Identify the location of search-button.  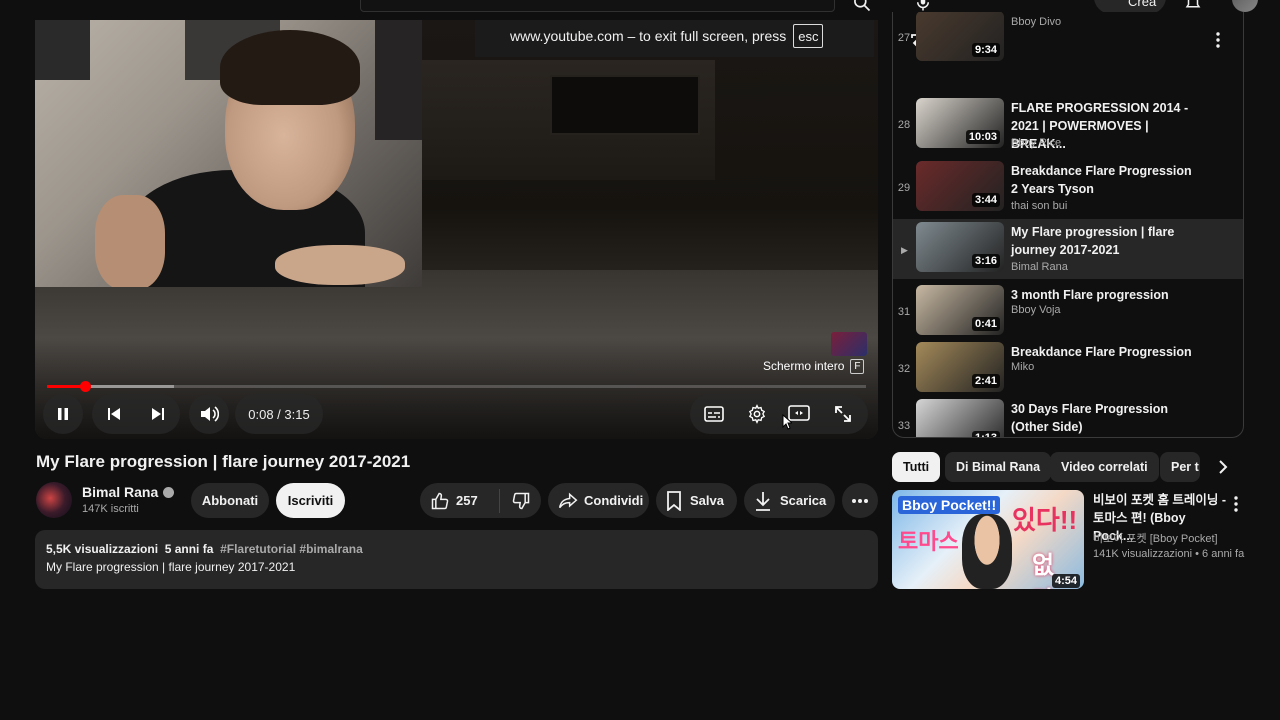
(862, 8).